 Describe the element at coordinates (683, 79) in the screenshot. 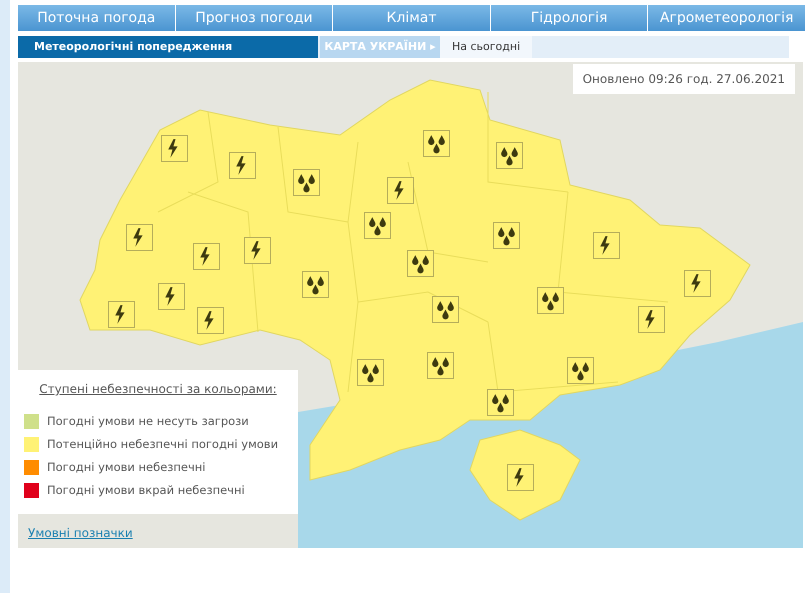

I see `updated-label: Оновлено 09:26 год. 27.06.2021` at that location.